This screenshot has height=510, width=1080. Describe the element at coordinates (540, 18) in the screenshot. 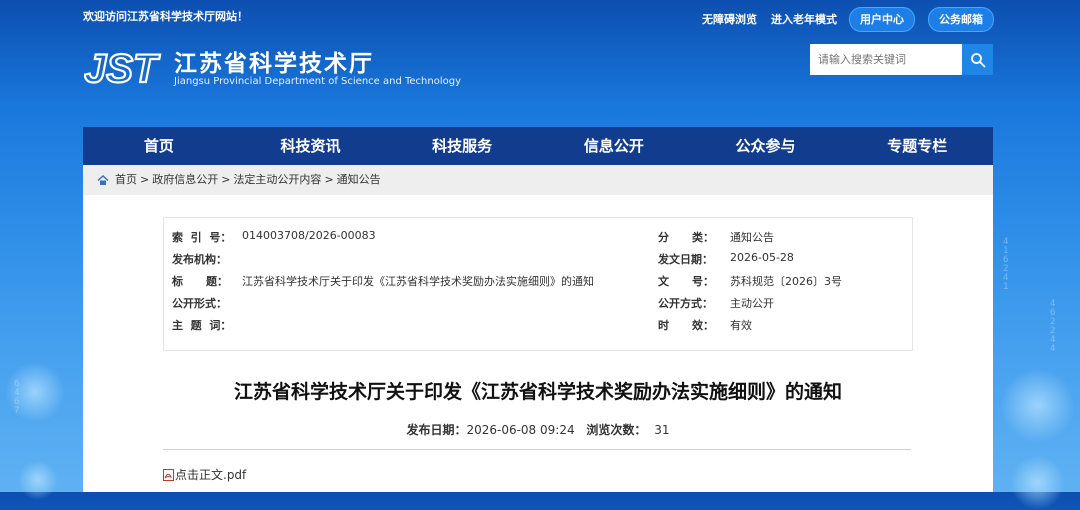

I see `top-bar: 欢迎访问江苏省科学技术厅网站！ 无障碍浏览 进入老年模式 用户中心 公务邮箱` at that location.